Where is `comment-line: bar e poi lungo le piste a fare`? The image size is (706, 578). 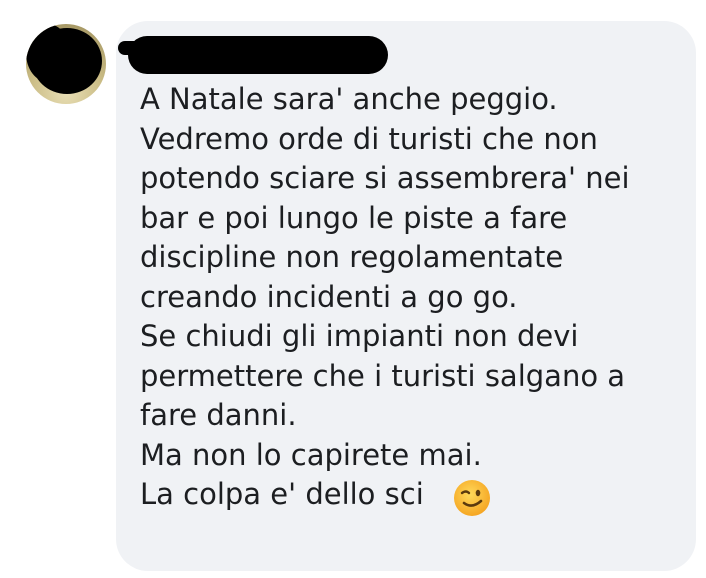
comment-line: bar e poi lungo le piste a fare is located at coordinates (354, 217).